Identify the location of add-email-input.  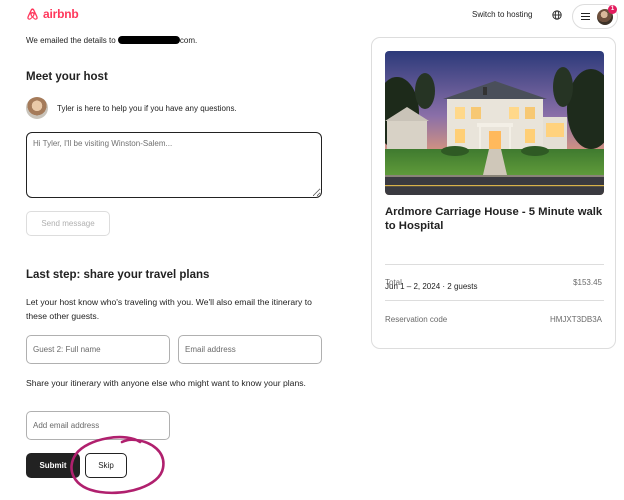
(98, 425).